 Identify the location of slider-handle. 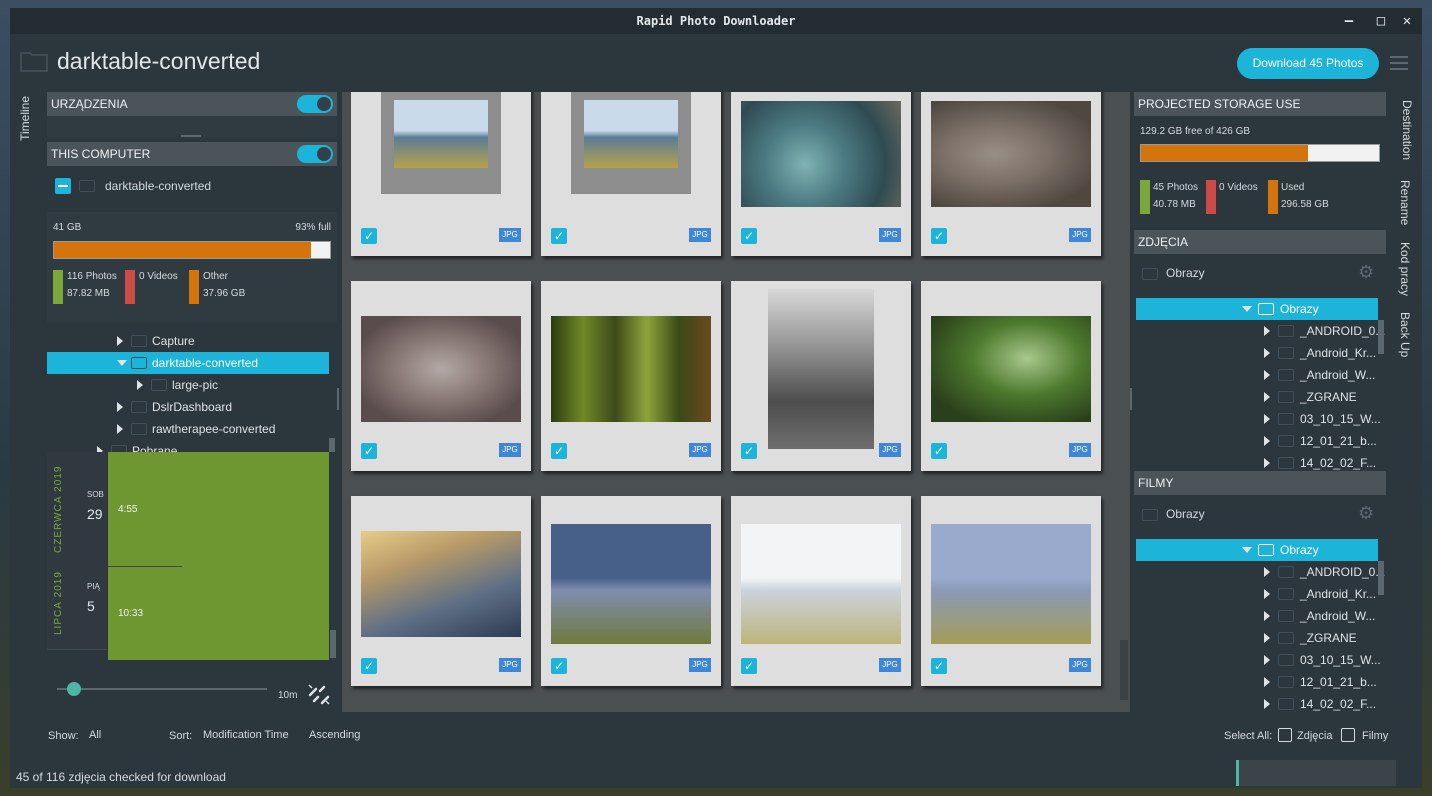
(74, 689).